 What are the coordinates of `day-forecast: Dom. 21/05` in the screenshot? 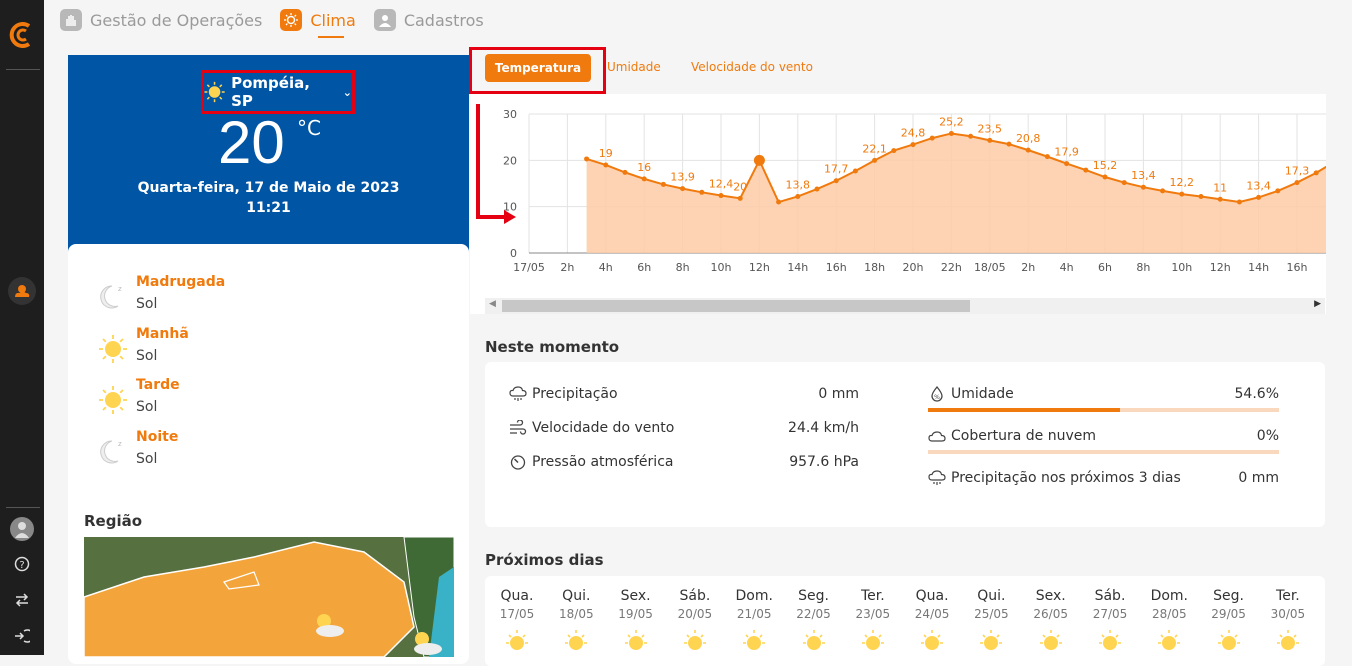 It's located at (754, 623).